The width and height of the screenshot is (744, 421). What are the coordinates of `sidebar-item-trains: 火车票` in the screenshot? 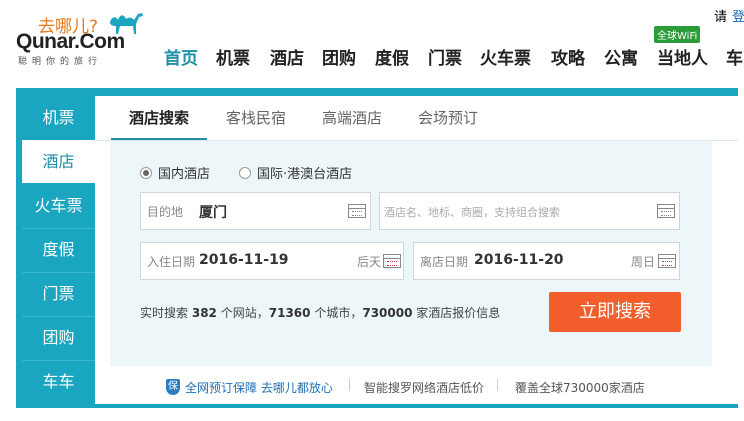 It's located at (58, 206).